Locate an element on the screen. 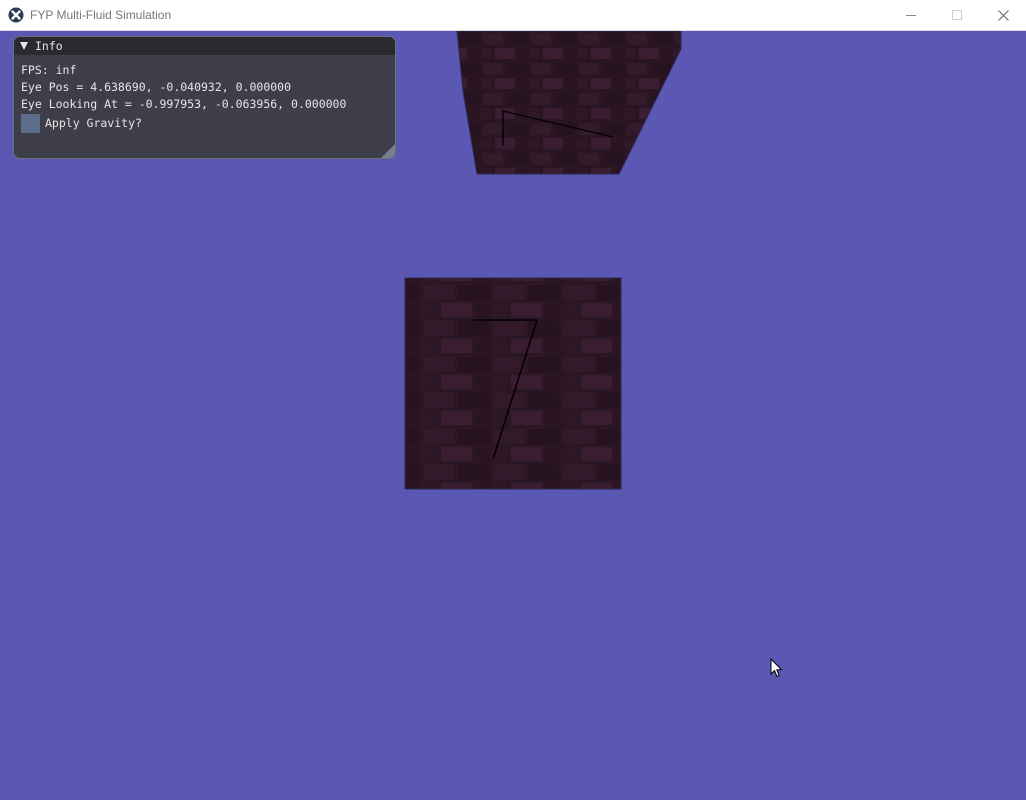 The width and height of the screenshot is (1026, 800). brick-block-center is located at coordinates (513, 383).